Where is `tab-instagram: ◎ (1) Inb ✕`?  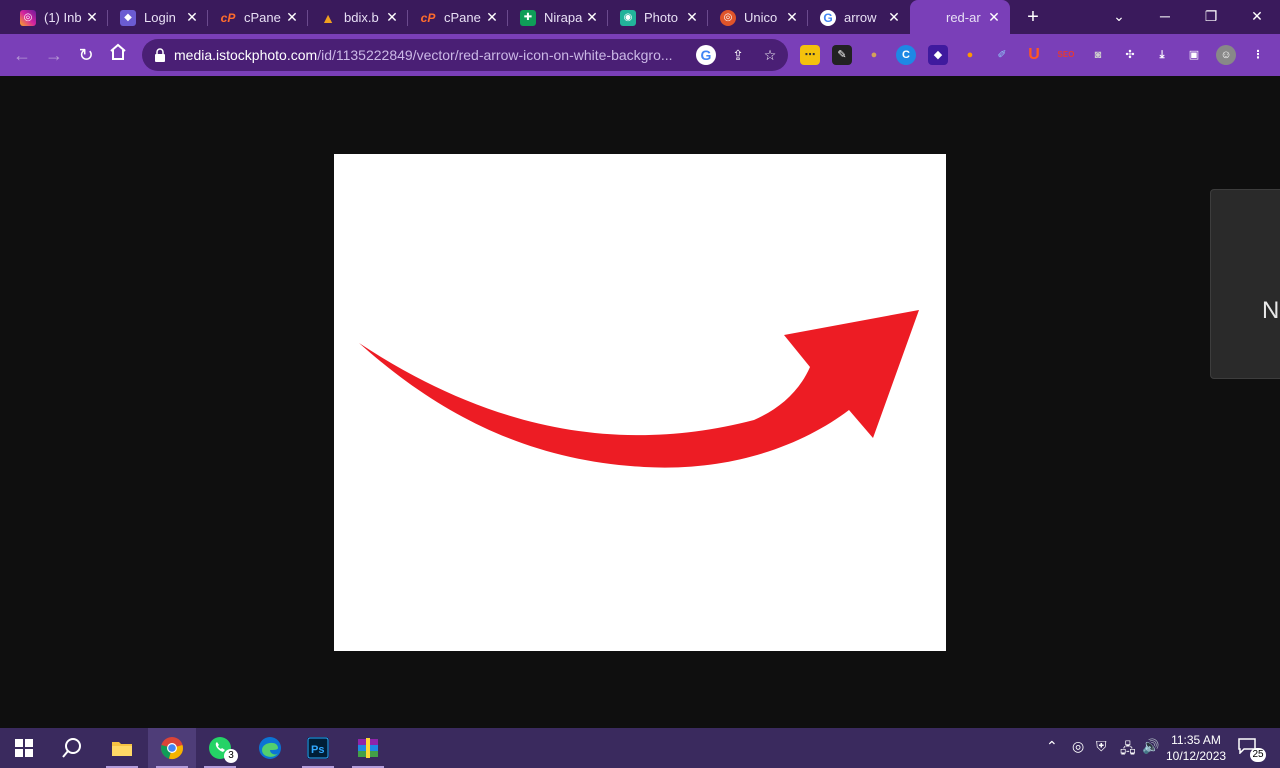
tab-instagram: ◎ (1) Inb ✕ is located at coordinates (58, 17).